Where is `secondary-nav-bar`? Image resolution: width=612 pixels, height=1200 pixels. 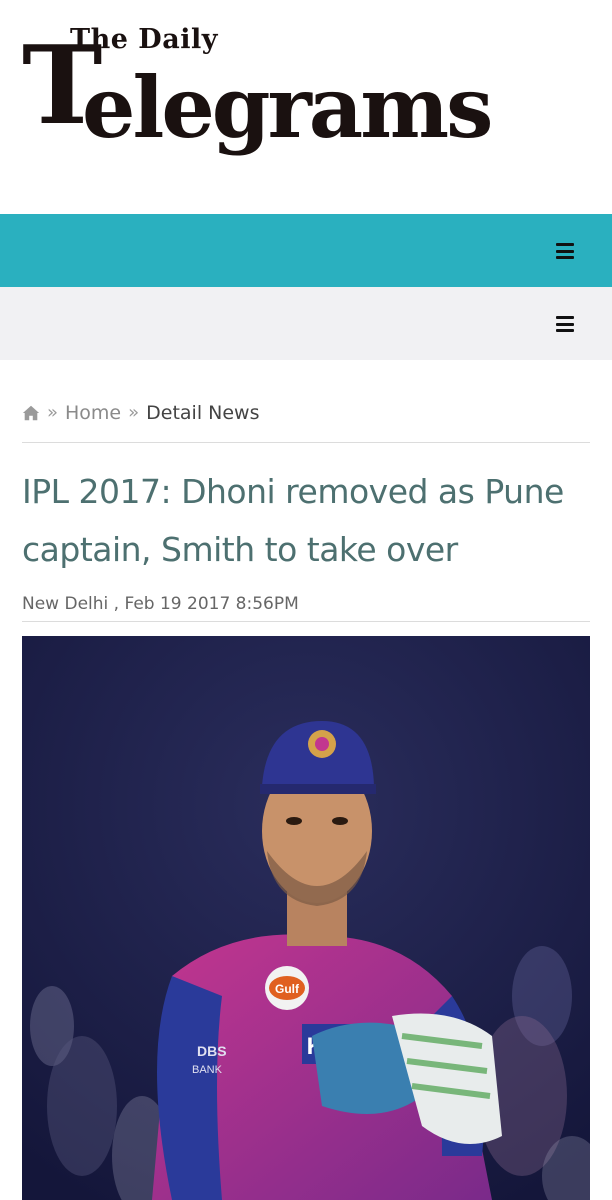
secondary-nav-bar is located at coordinates (306, 323).